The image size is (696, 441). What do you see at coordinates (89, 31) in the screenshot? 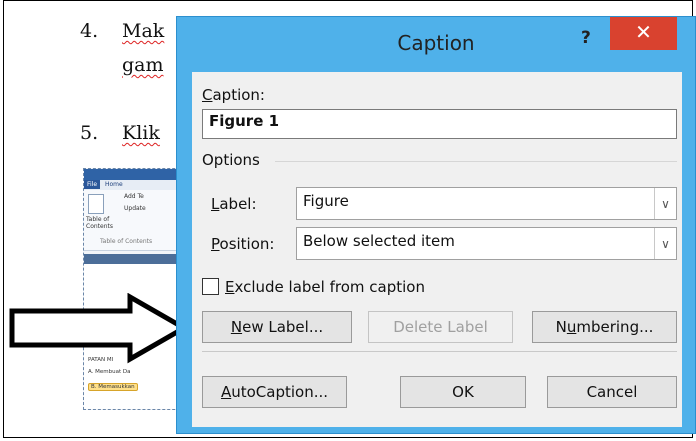
I see `step4-number: 4.` at bounding box center [89, 31].